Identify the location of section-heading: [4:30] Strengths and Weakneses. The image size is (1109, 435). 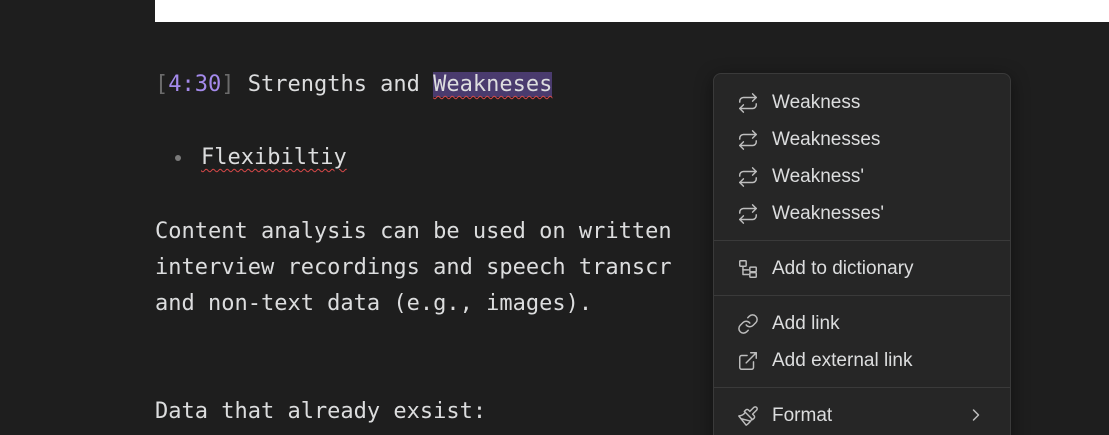
(354, 85).